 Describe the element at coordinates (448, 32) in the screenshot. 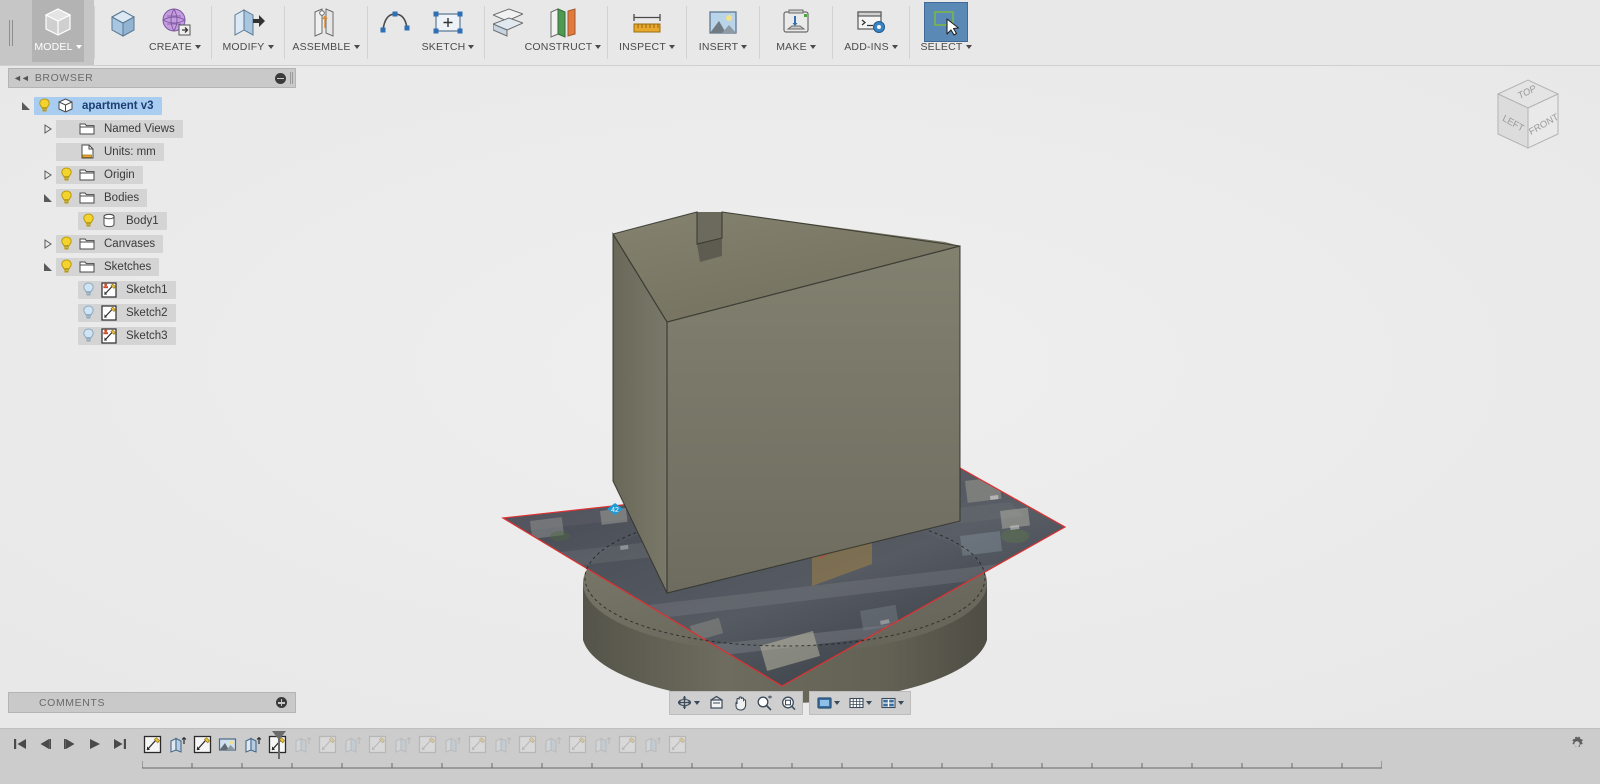

I see `sketch-menu-button: SKETCH` at that location.